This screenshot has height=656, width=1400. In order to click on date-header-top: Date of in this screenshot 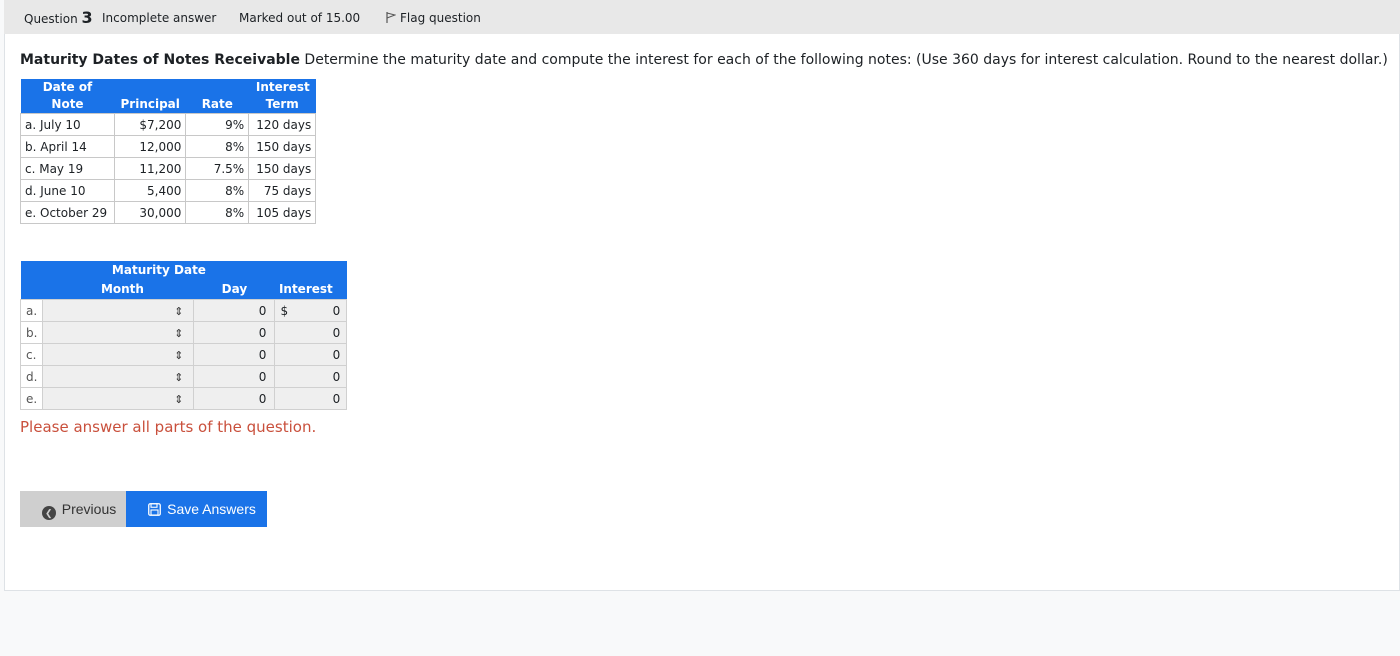, I will do `click(67, 87)`.